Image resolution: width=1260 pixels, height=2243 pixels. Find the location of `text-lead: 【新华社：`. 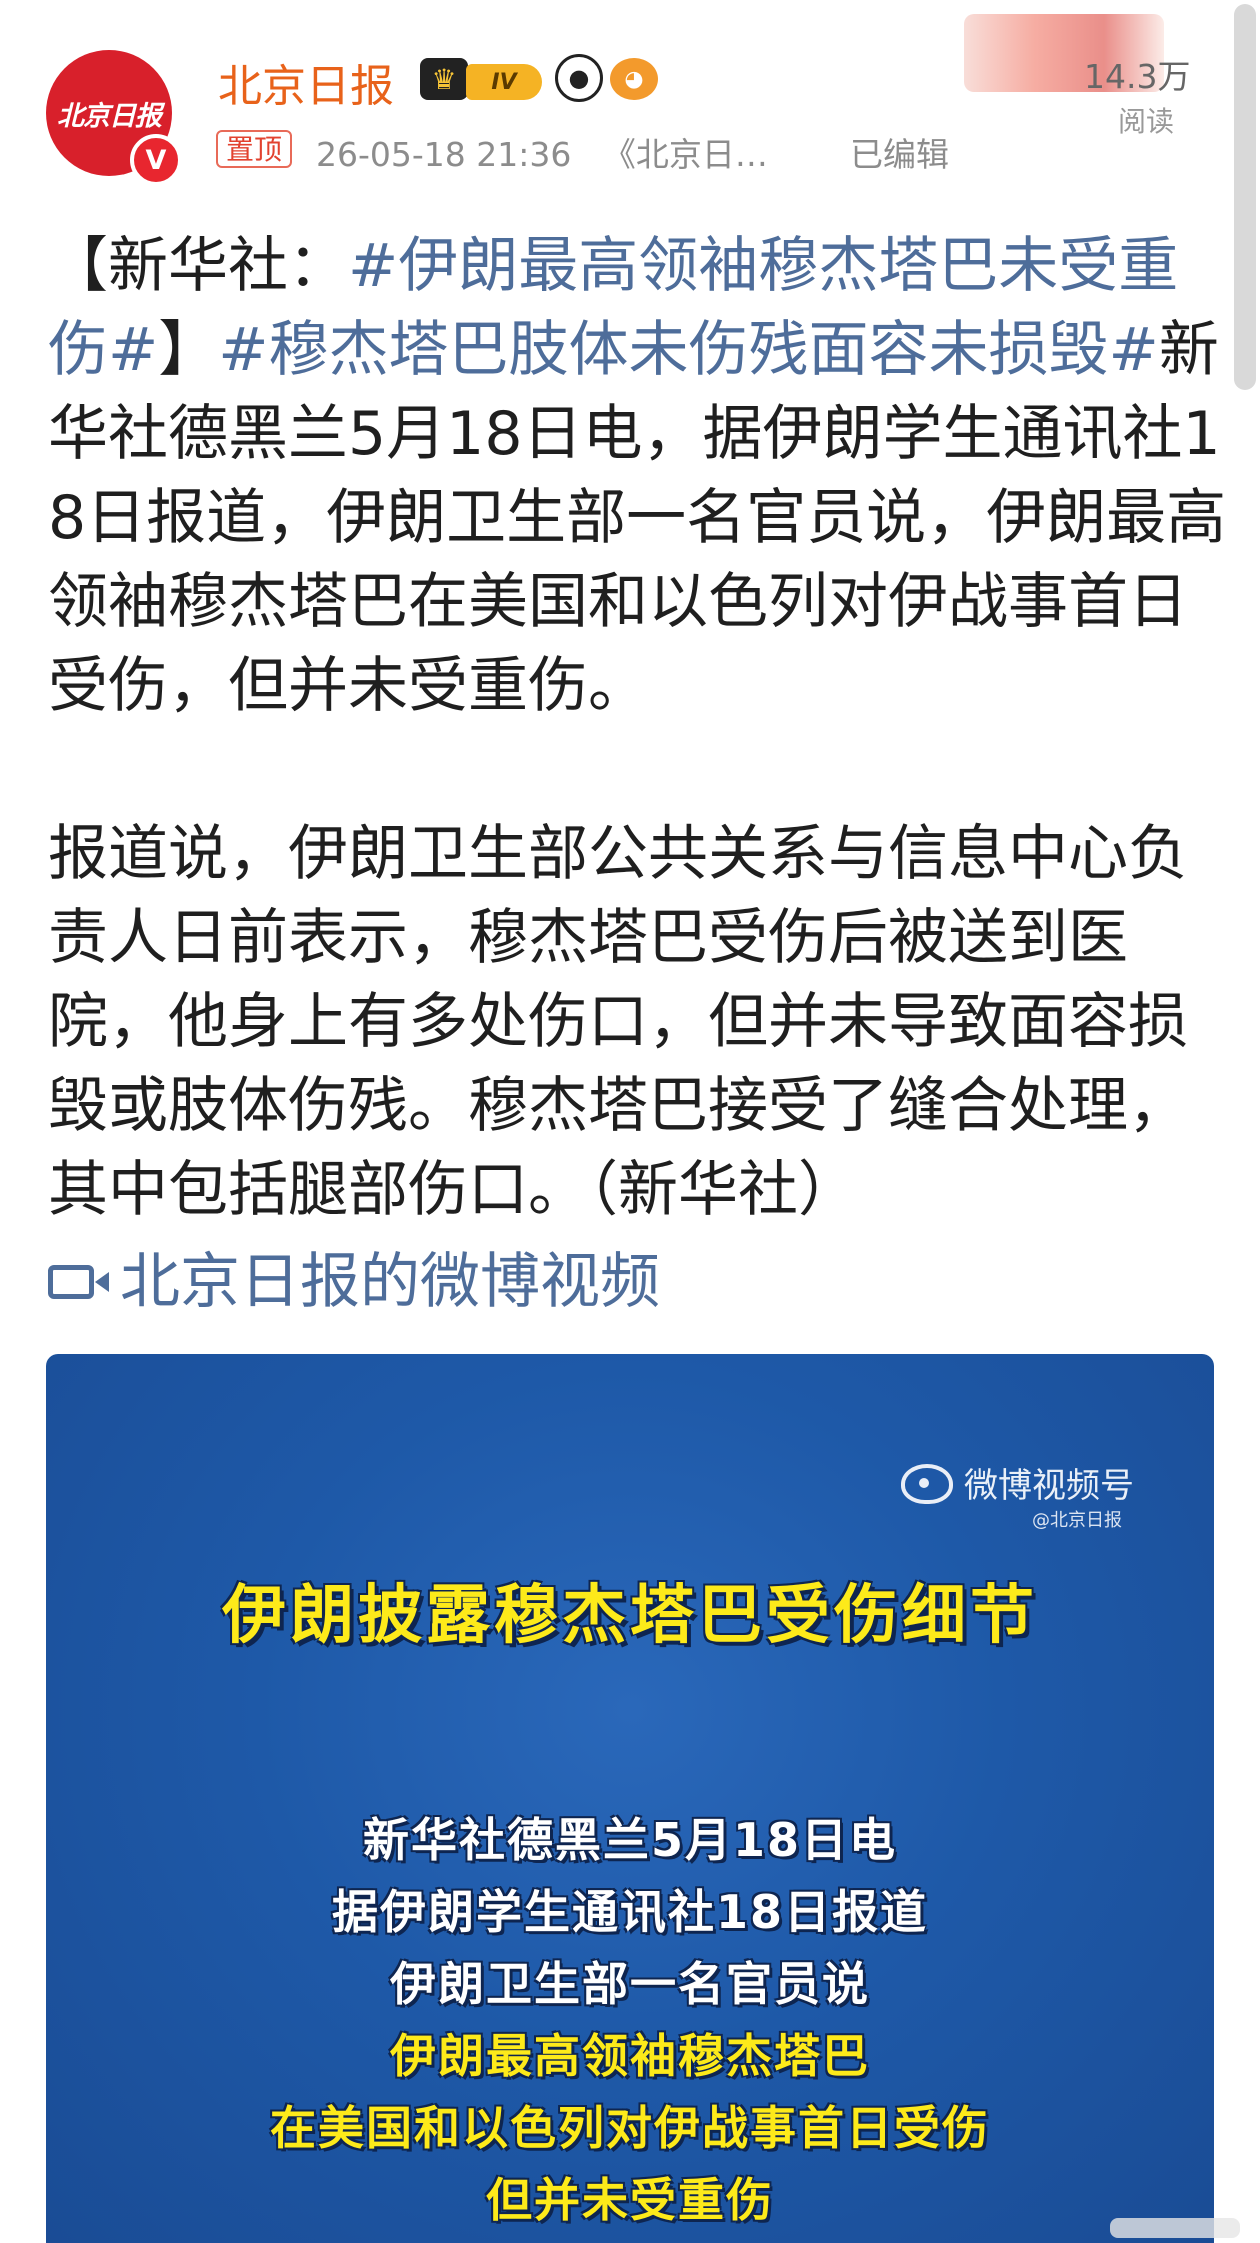

text-lead: 【新华社： is located at coordinates (198, 266).